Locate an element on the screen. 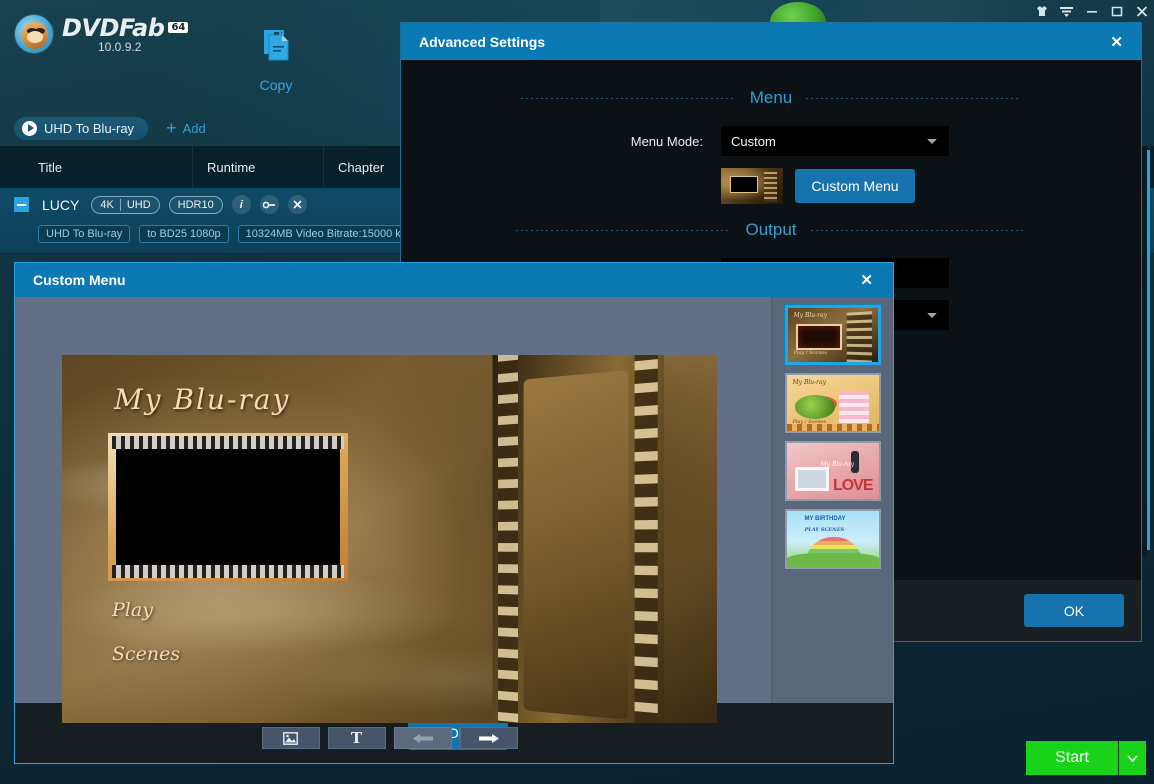  play-circle-icon is located at coordinates (29, 128).